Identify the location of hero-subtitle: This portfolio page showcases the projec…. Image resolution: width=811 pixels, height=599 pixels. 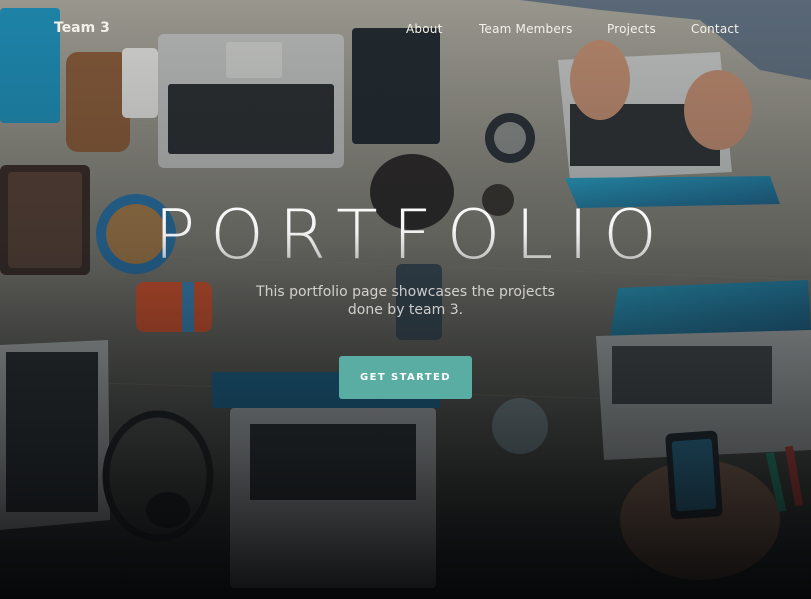
(405, 301).